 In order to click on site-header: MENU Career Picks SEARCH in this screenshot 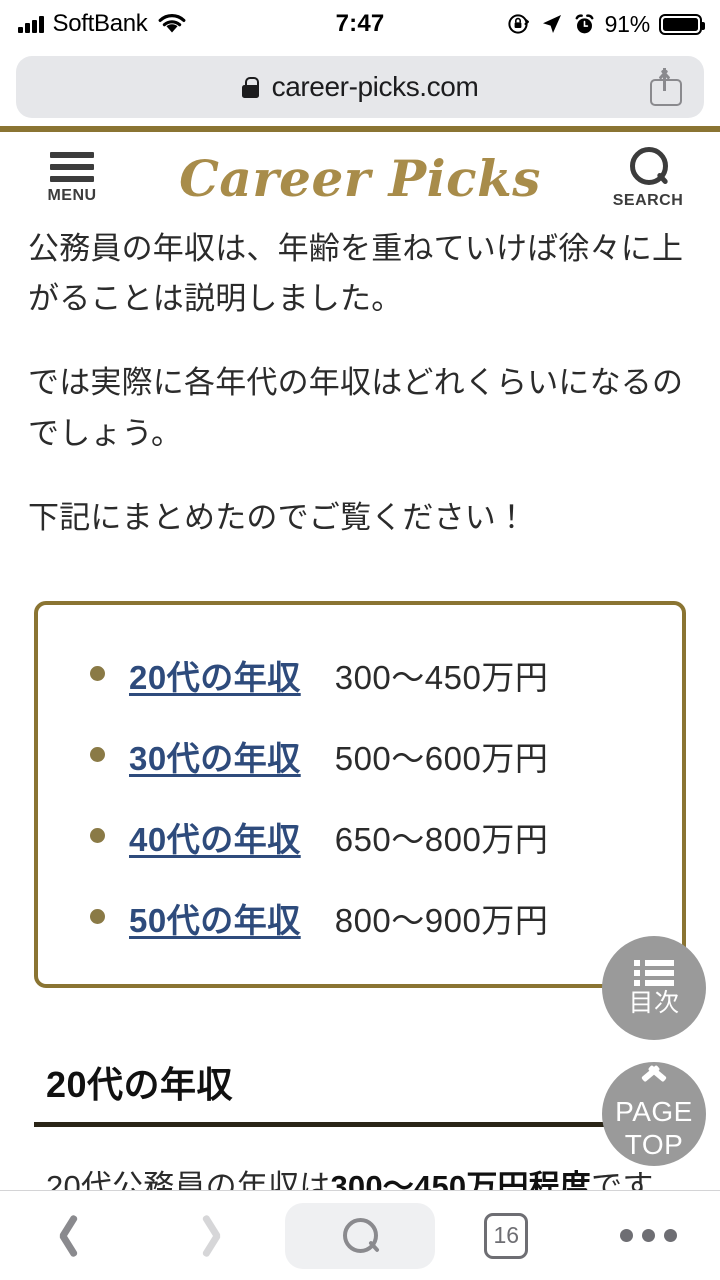, I will do `click(360, 178)`.